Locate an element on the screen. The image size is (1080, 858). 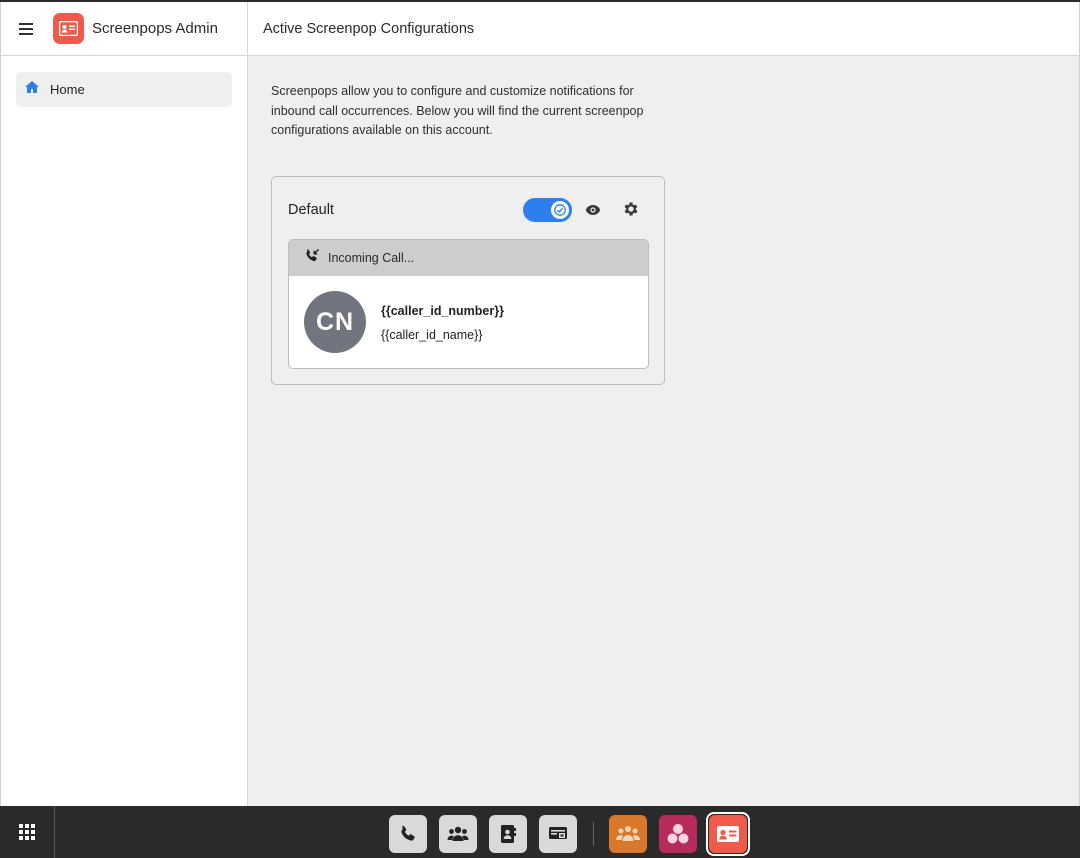
app-grid-icon is located at coordinates (27, 832).